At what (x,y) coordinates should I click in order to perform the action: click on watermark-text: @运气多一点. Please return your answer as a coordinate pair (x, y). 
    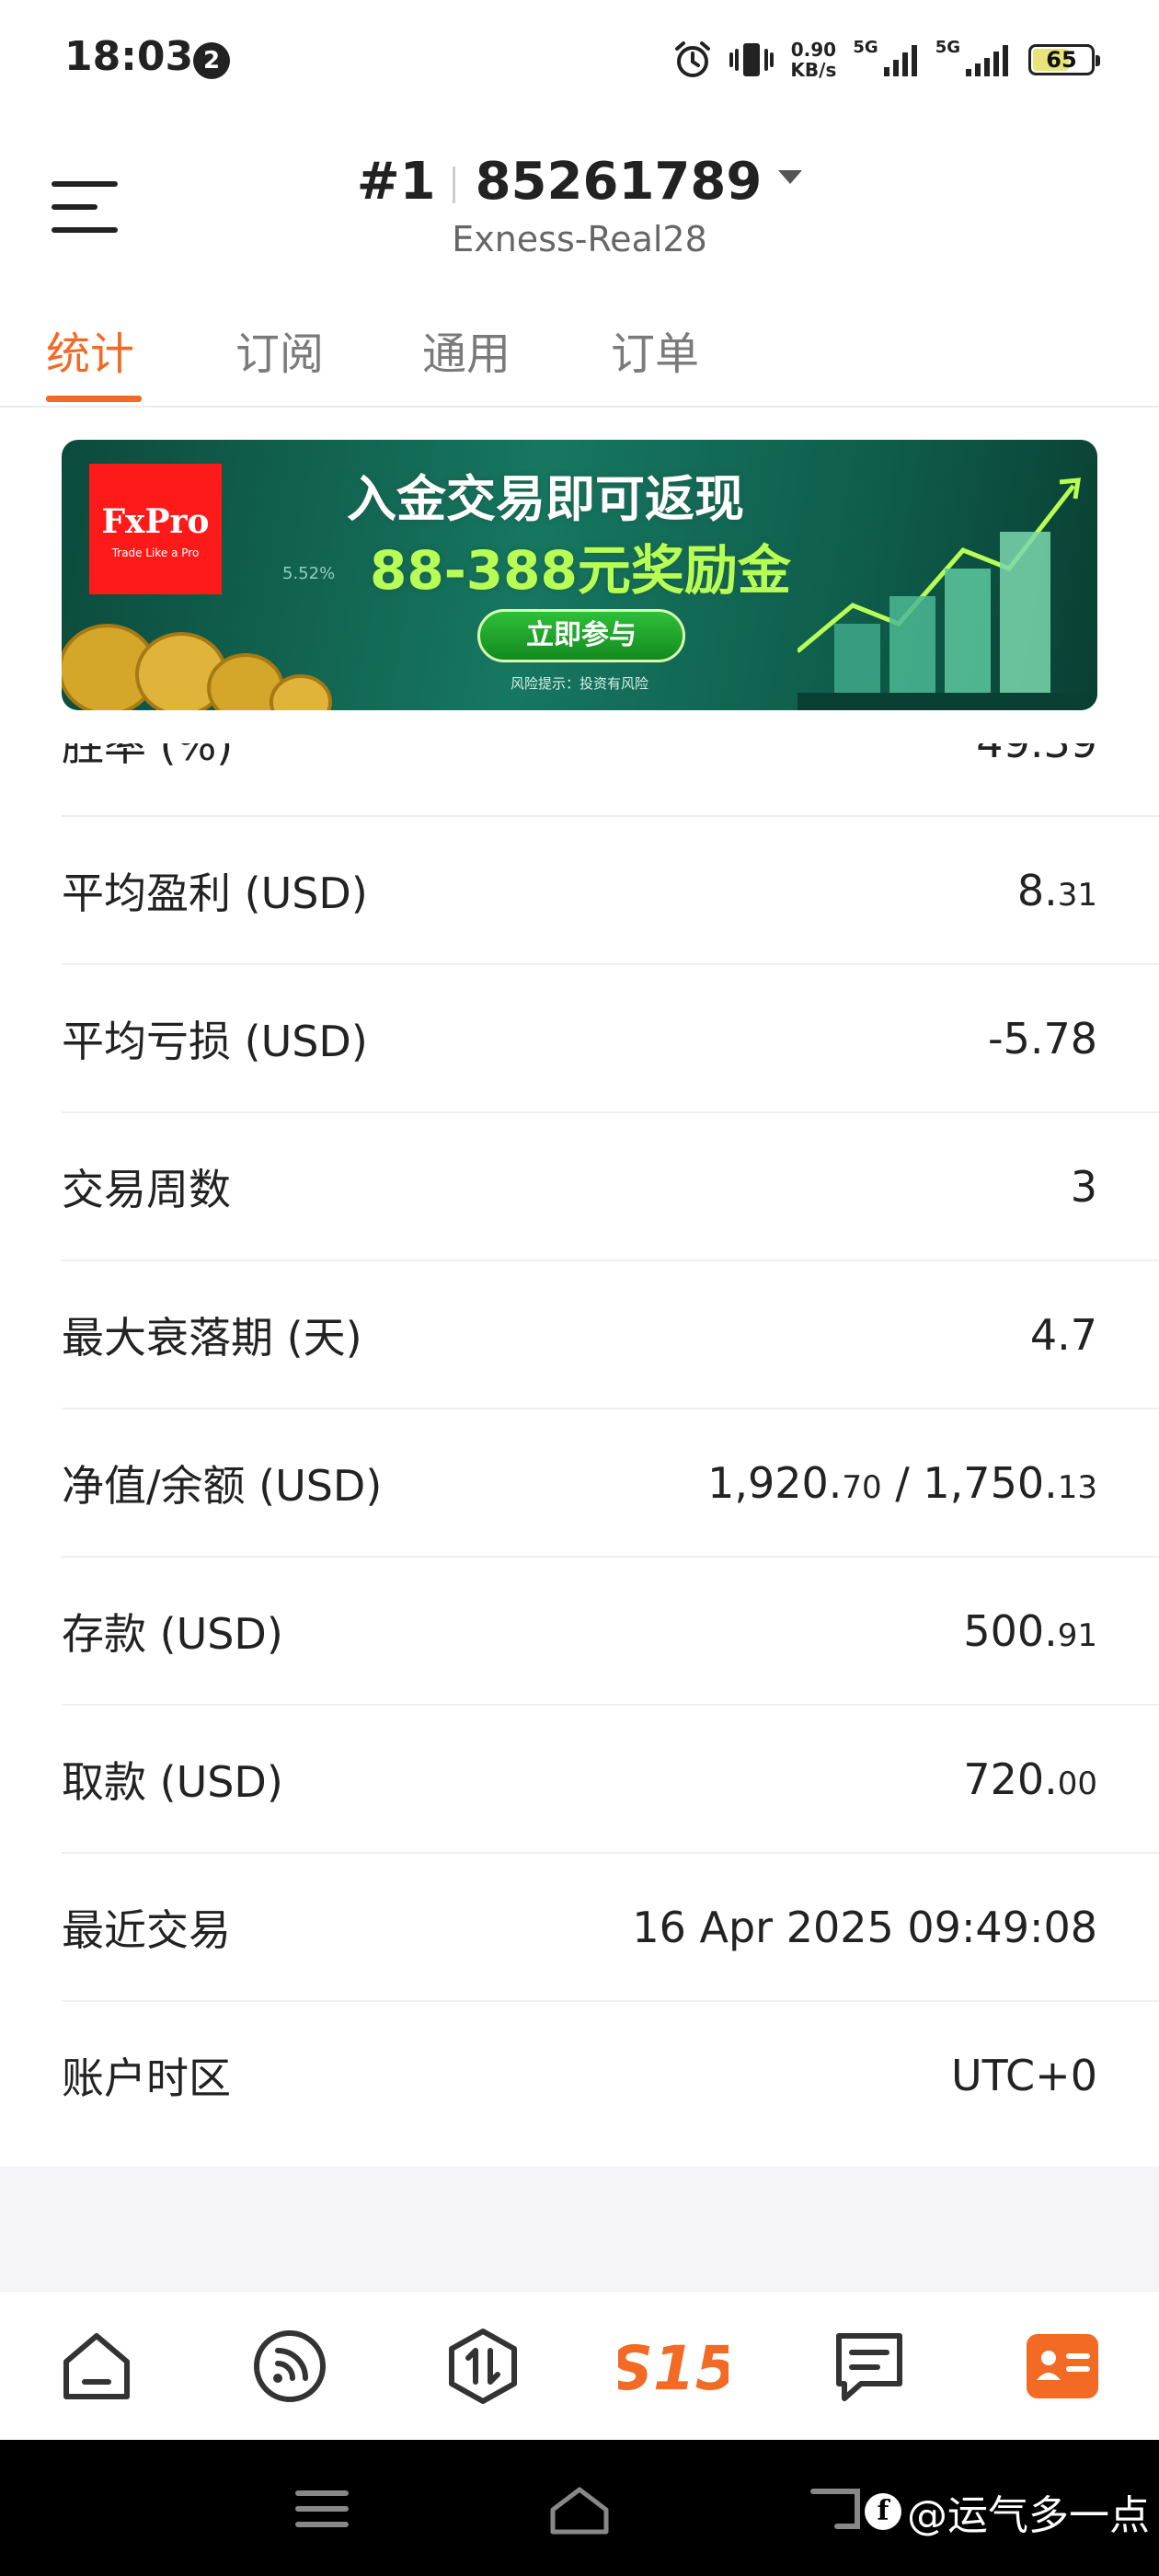
    Looking at the image, I should click on (1028, 2515).